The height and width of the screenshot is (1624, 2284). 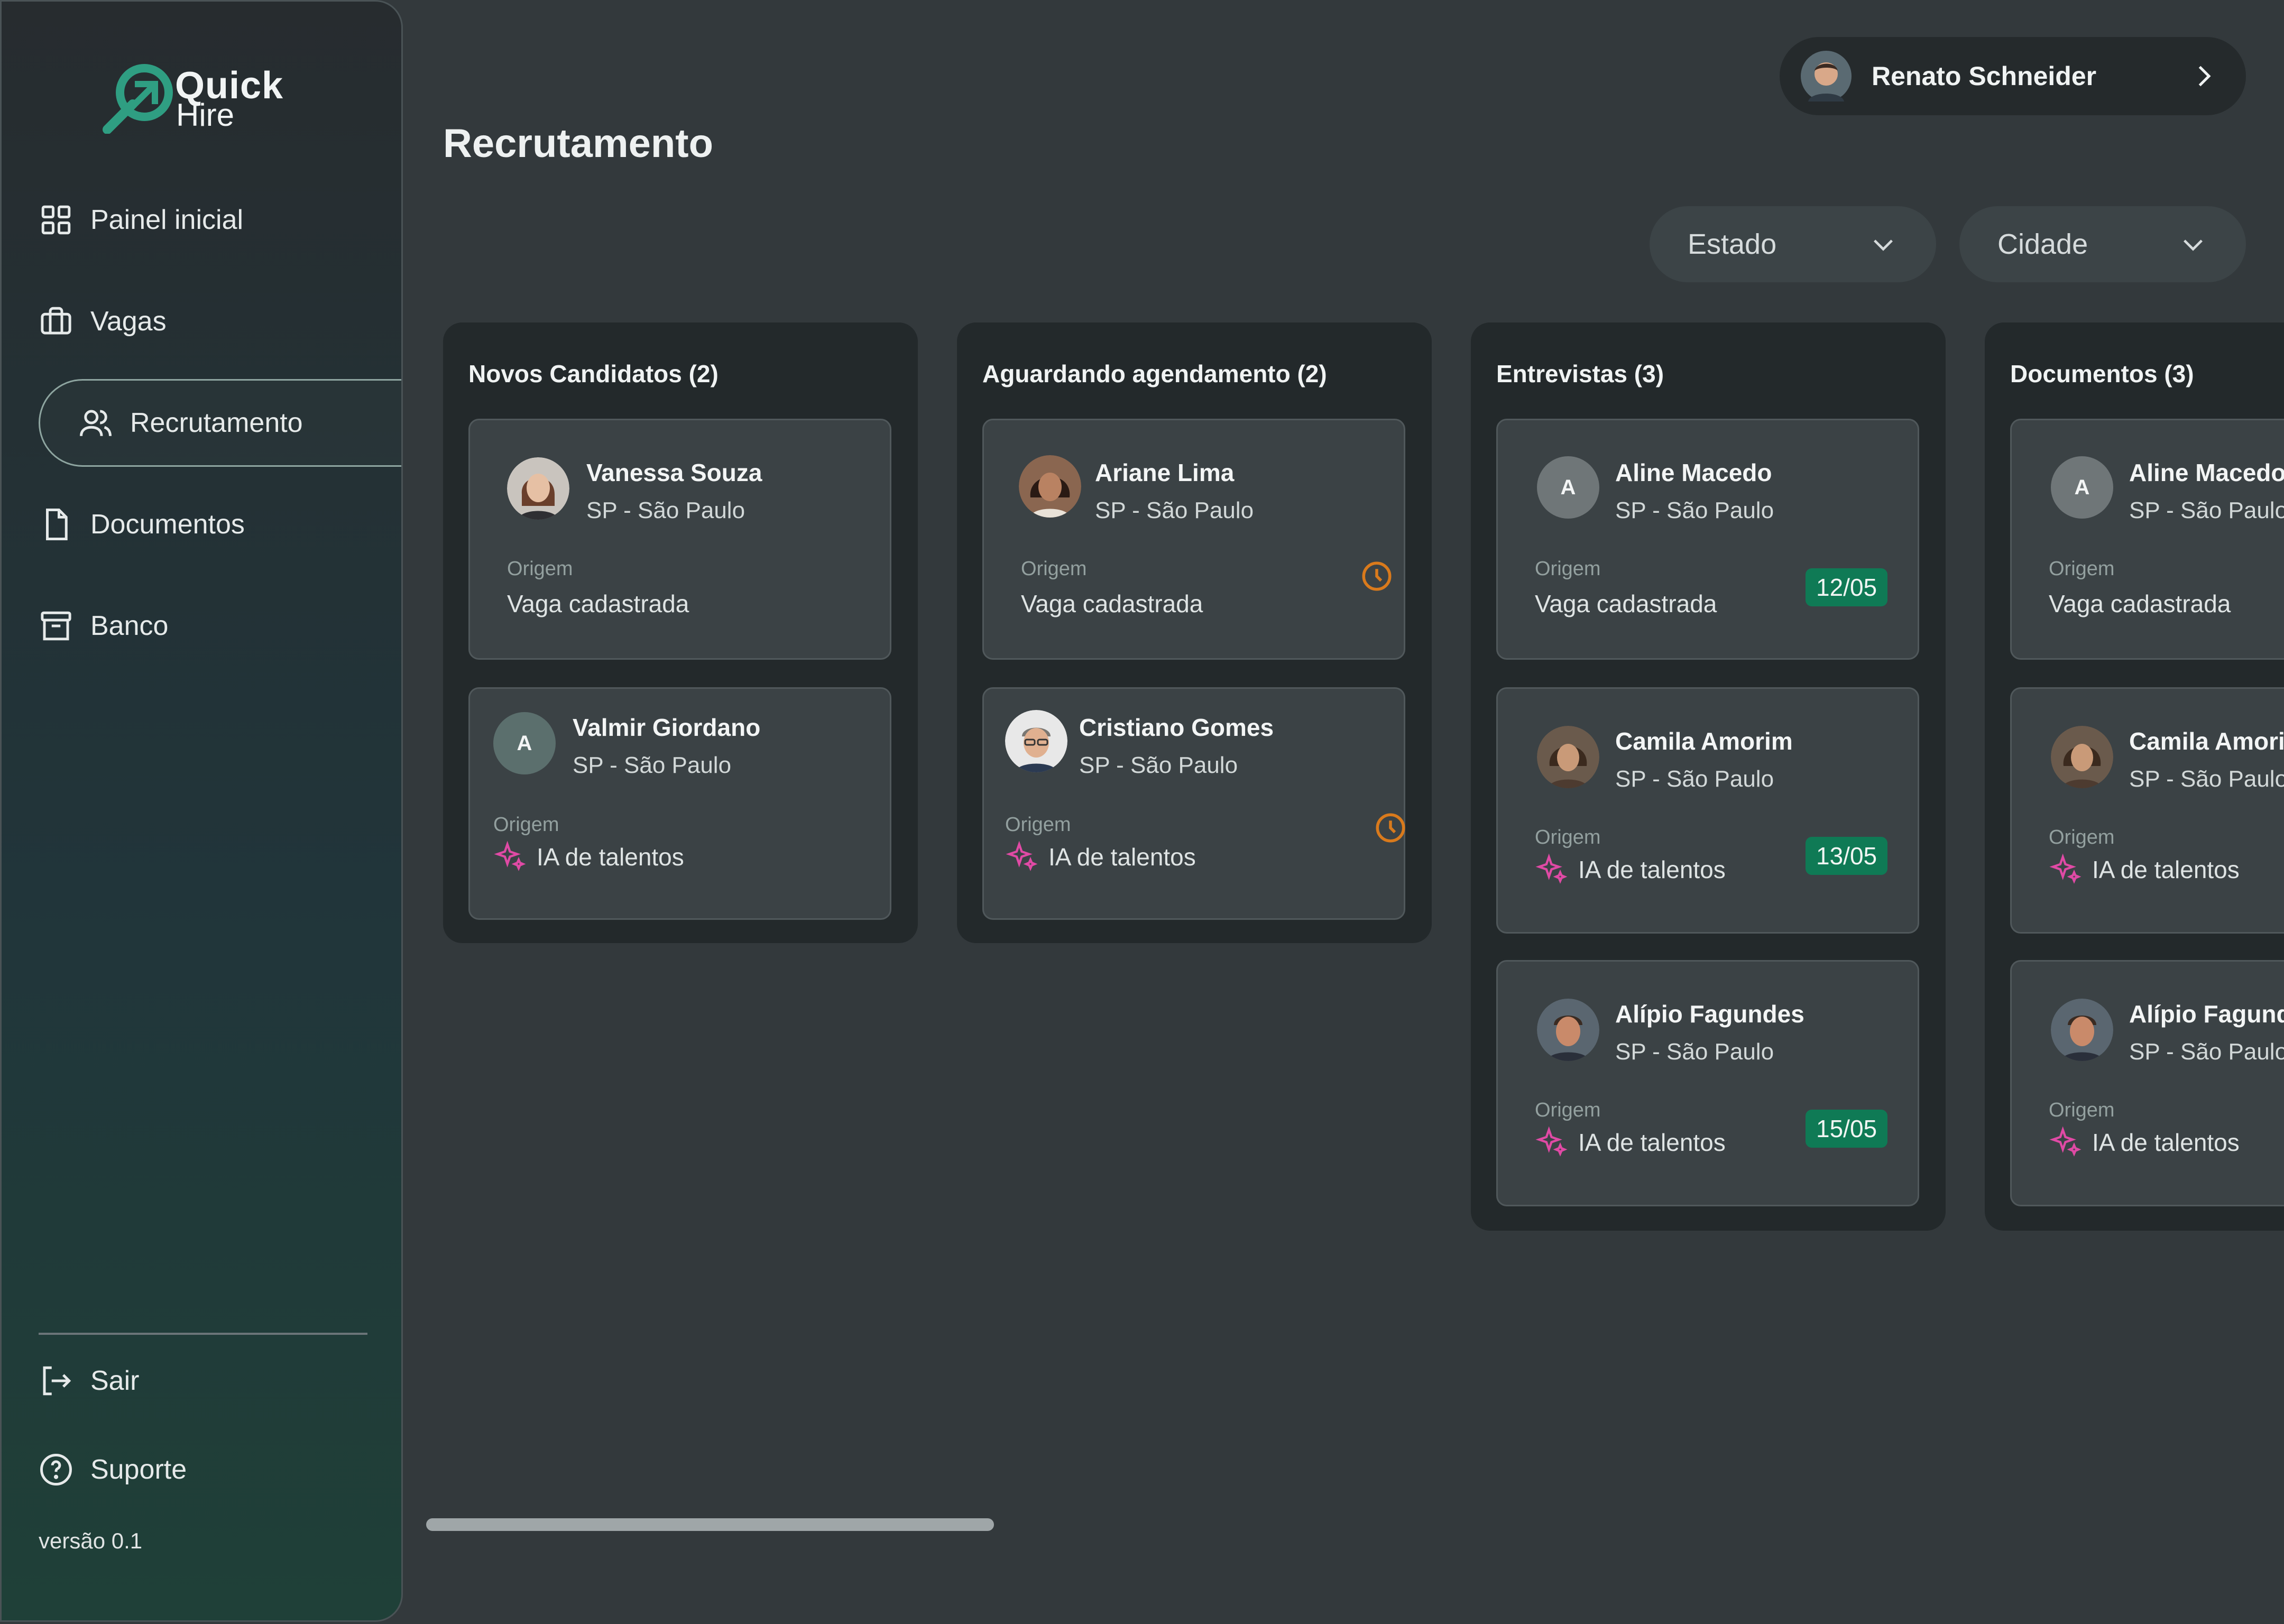 What do you see at coordinates (203, 1334) in the screenshot?
I see `sidebar-divider` at bounding box center [203, 1334].